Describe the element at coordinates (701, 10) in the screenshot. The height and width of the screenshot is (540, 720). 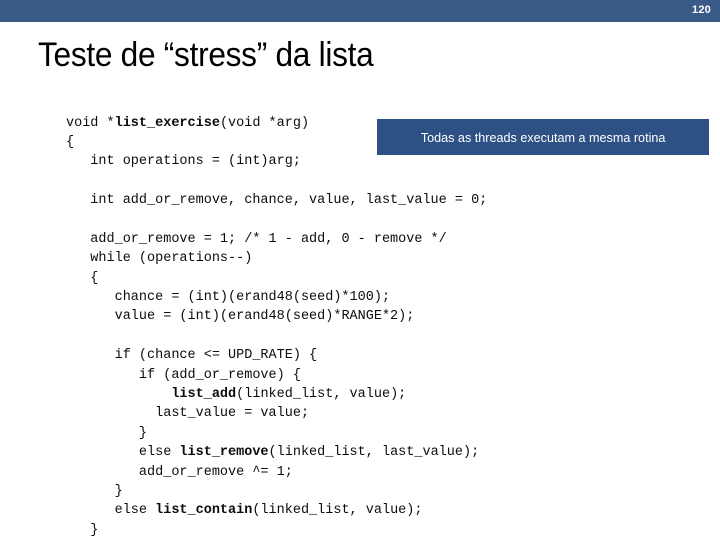
I see `page-number: 120` at that location.